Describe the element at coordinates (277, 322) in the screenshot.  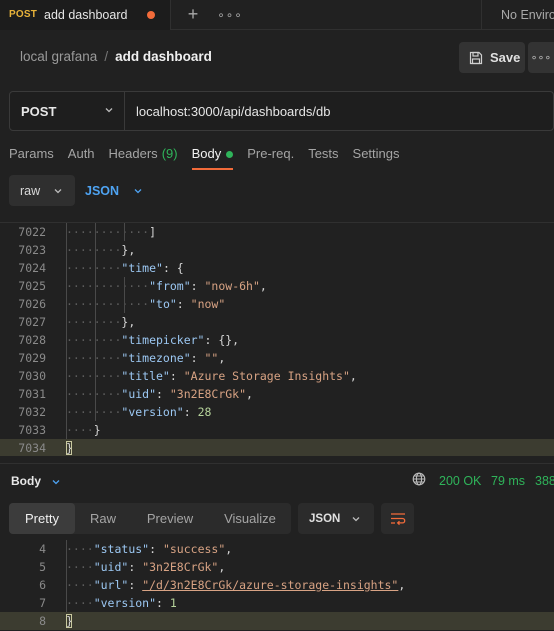
I see `code-line: 7027 ········},` at that location.